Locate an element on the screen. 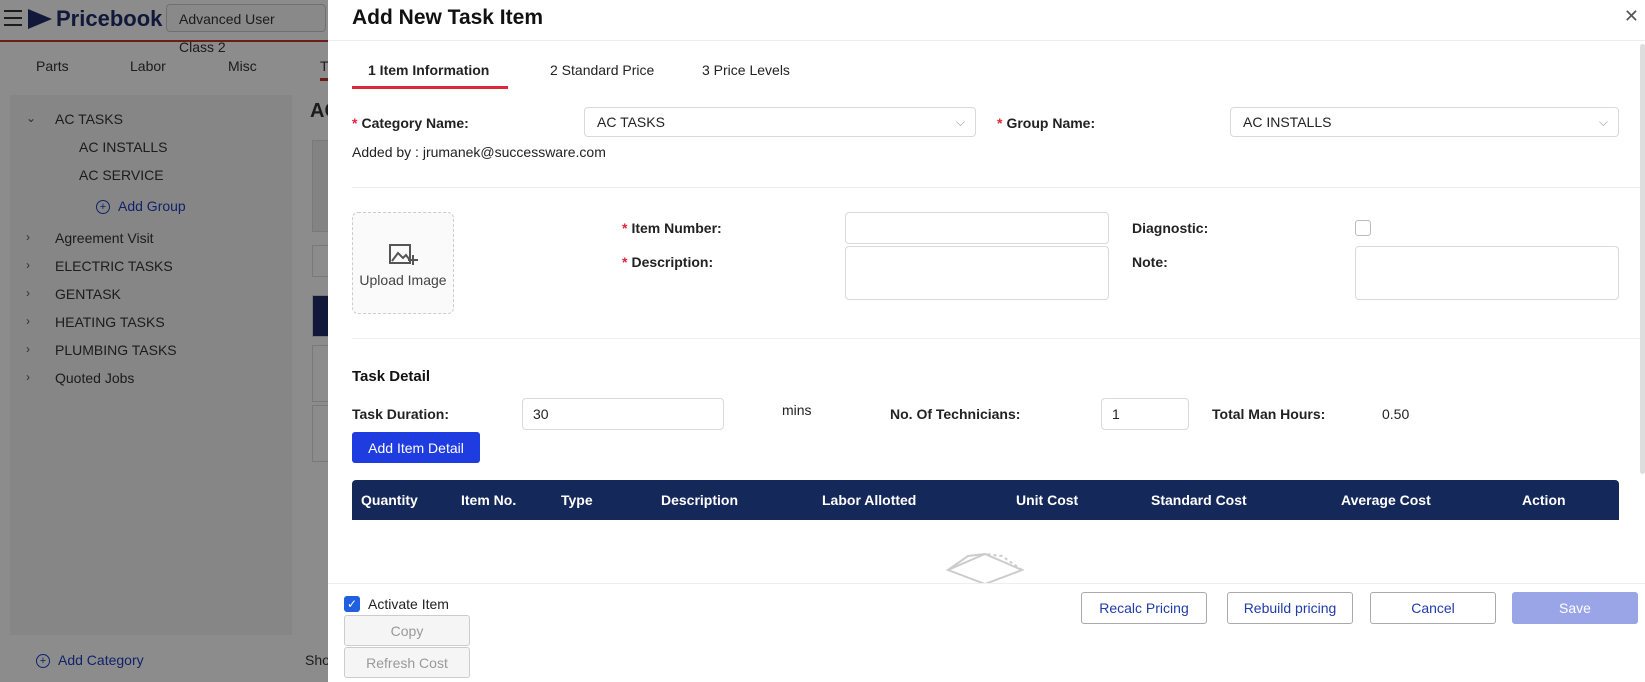  diagnostic-label: Diagnostic: is located at coordinates (1170, 228).